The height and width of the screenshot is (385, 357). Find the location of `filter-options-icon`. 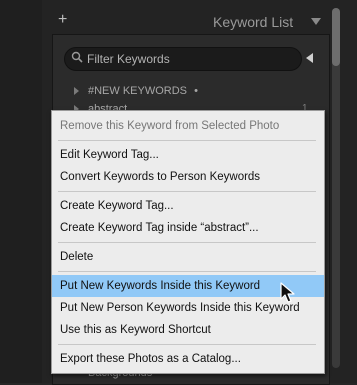

filter-options-icon is located at coordinates (309, 58).